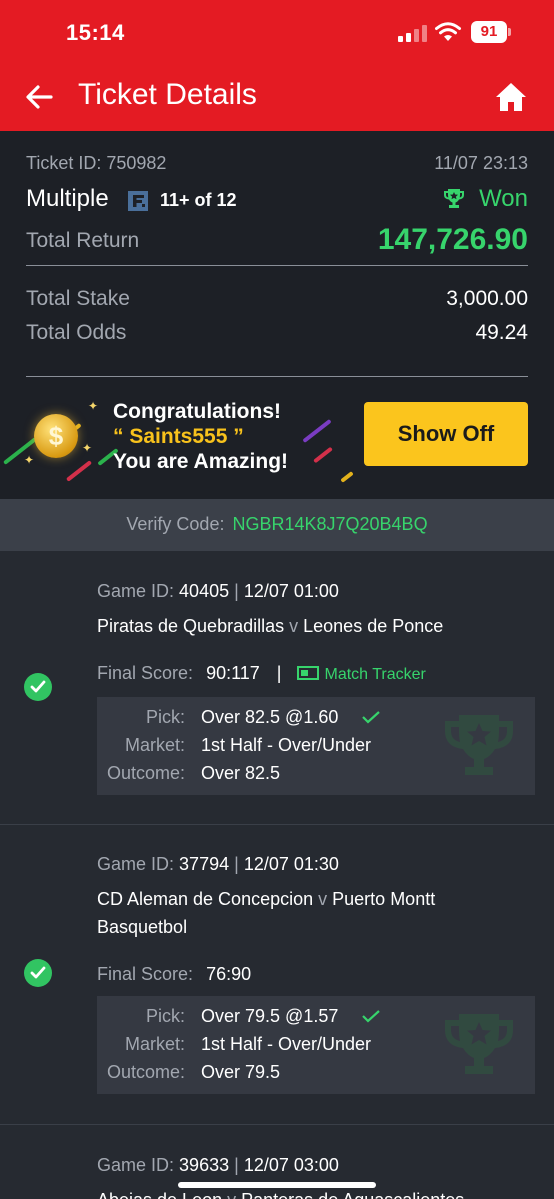  I want to click on verify-code-value: NGBR14K8J7Q20B4BQ, so click(329, 524).